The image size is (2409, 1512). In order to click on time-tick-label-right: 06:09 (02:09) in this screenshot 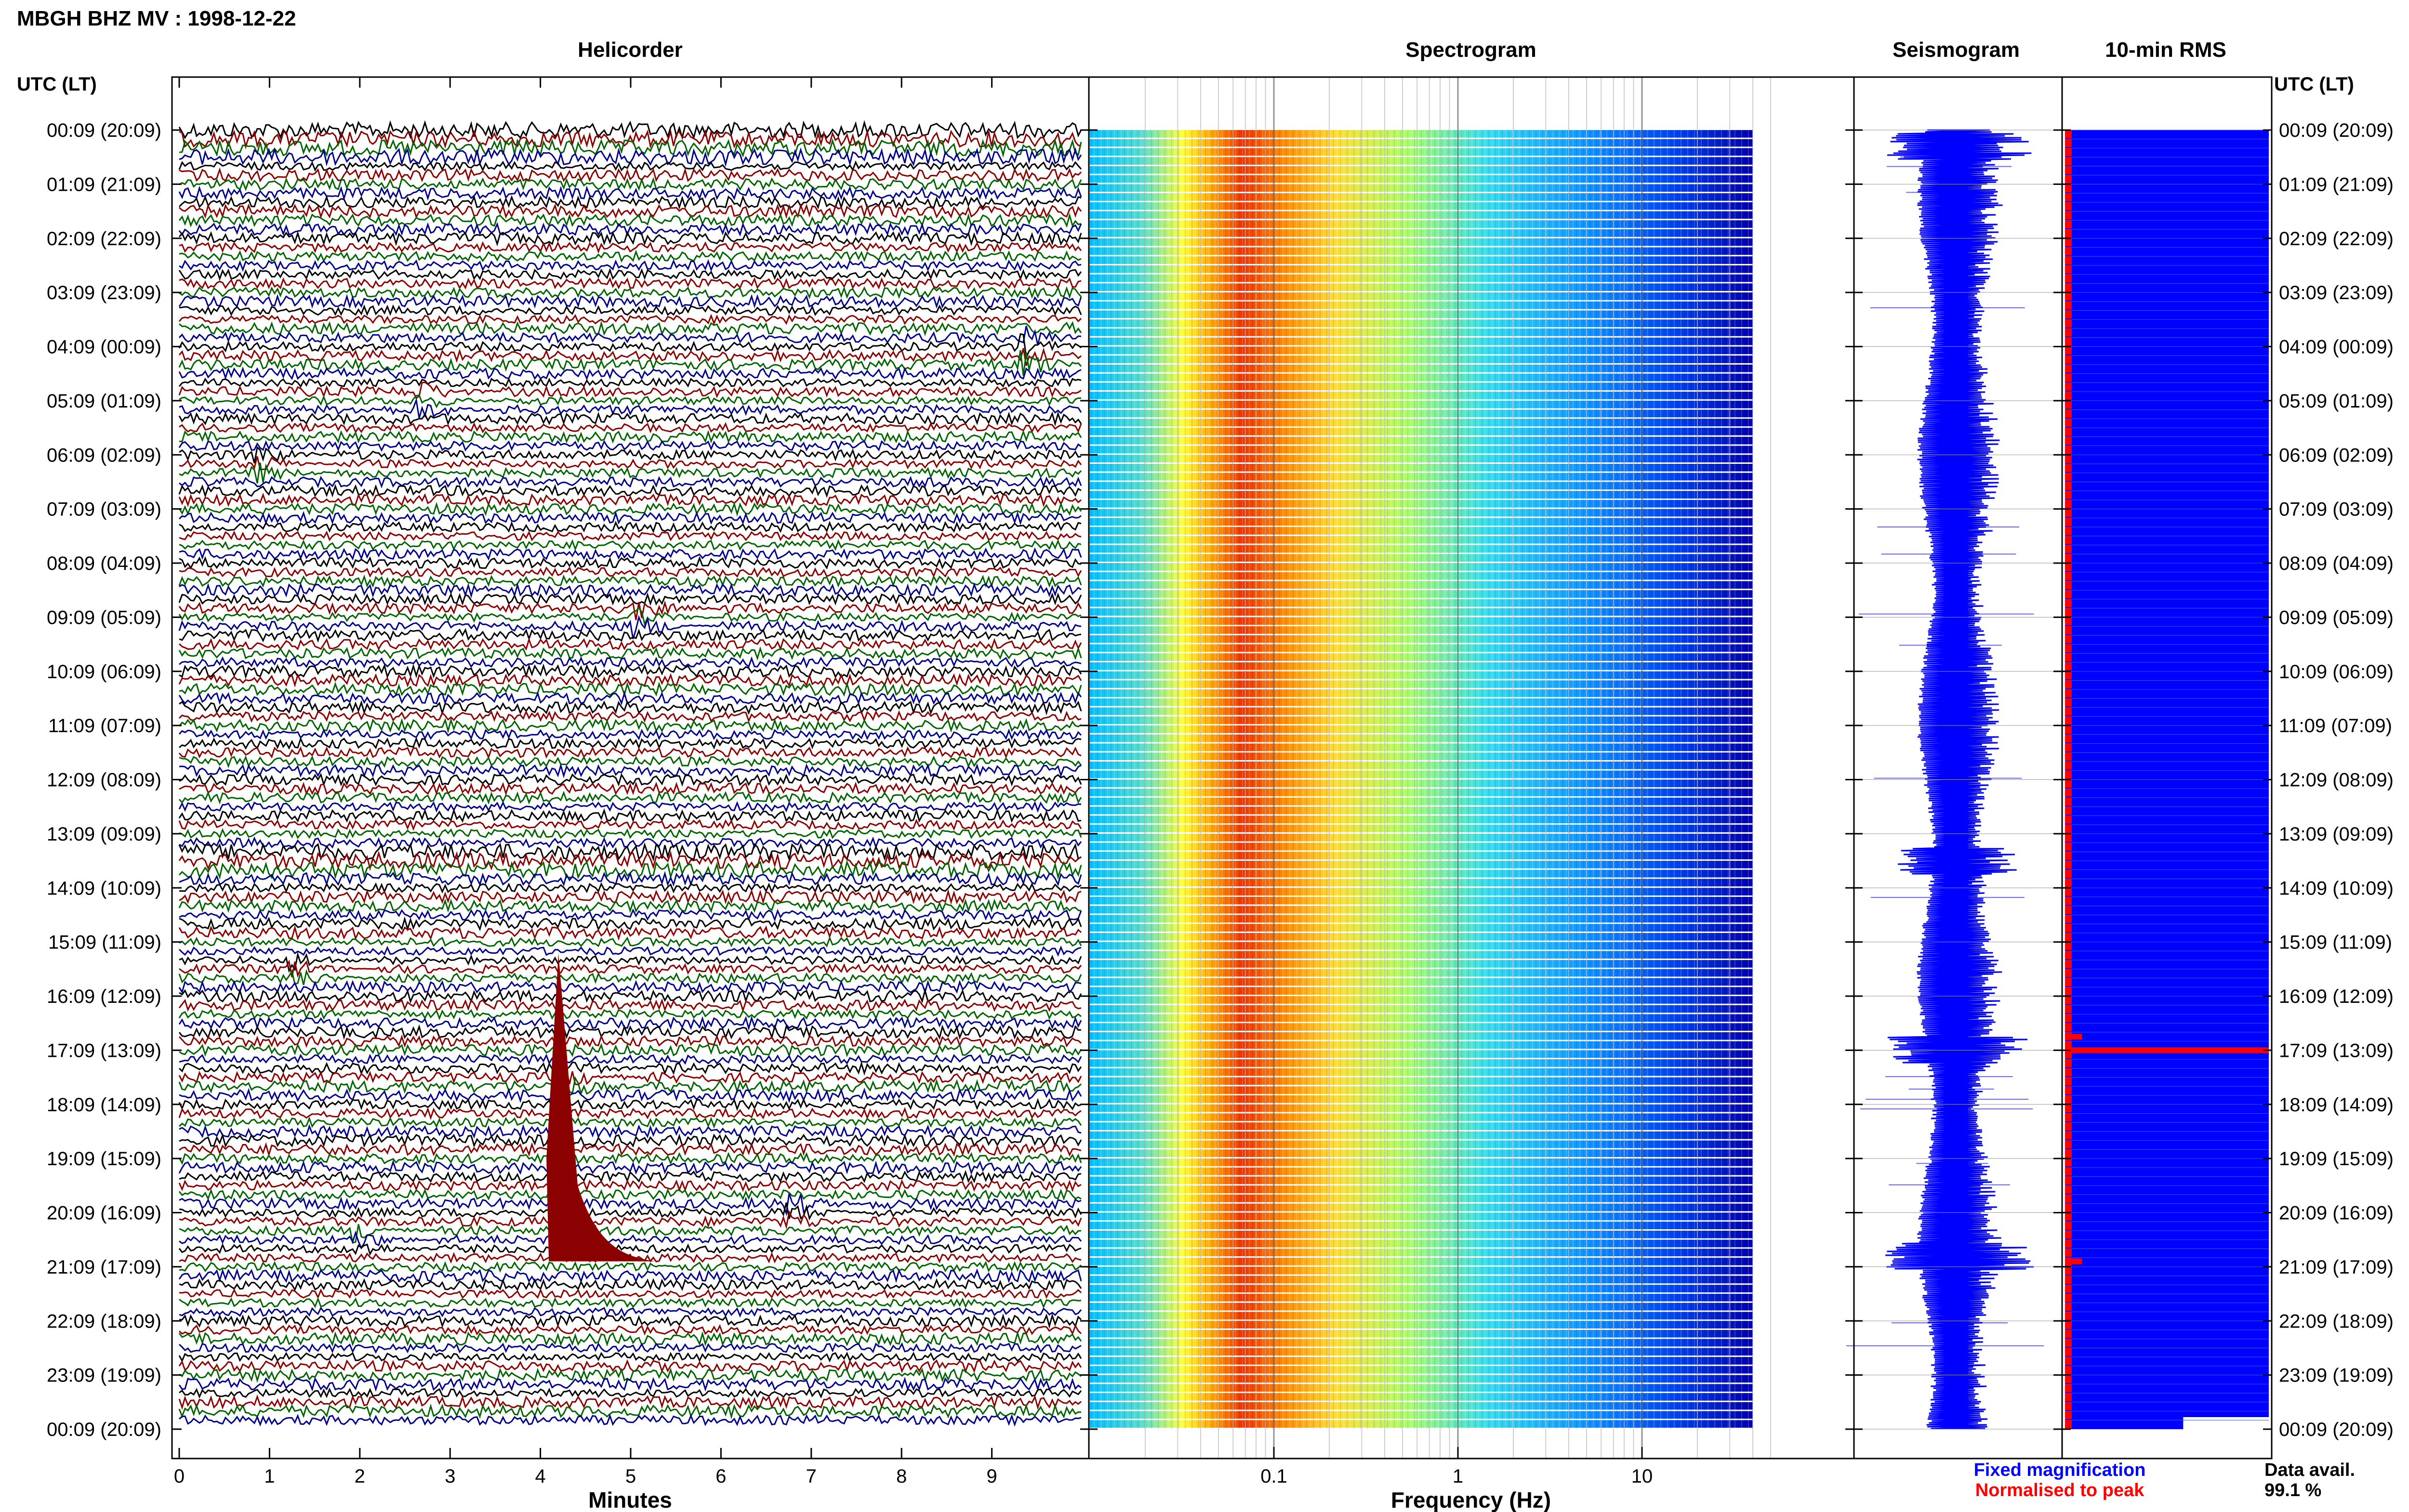, I will do `click(2336, 455)`.